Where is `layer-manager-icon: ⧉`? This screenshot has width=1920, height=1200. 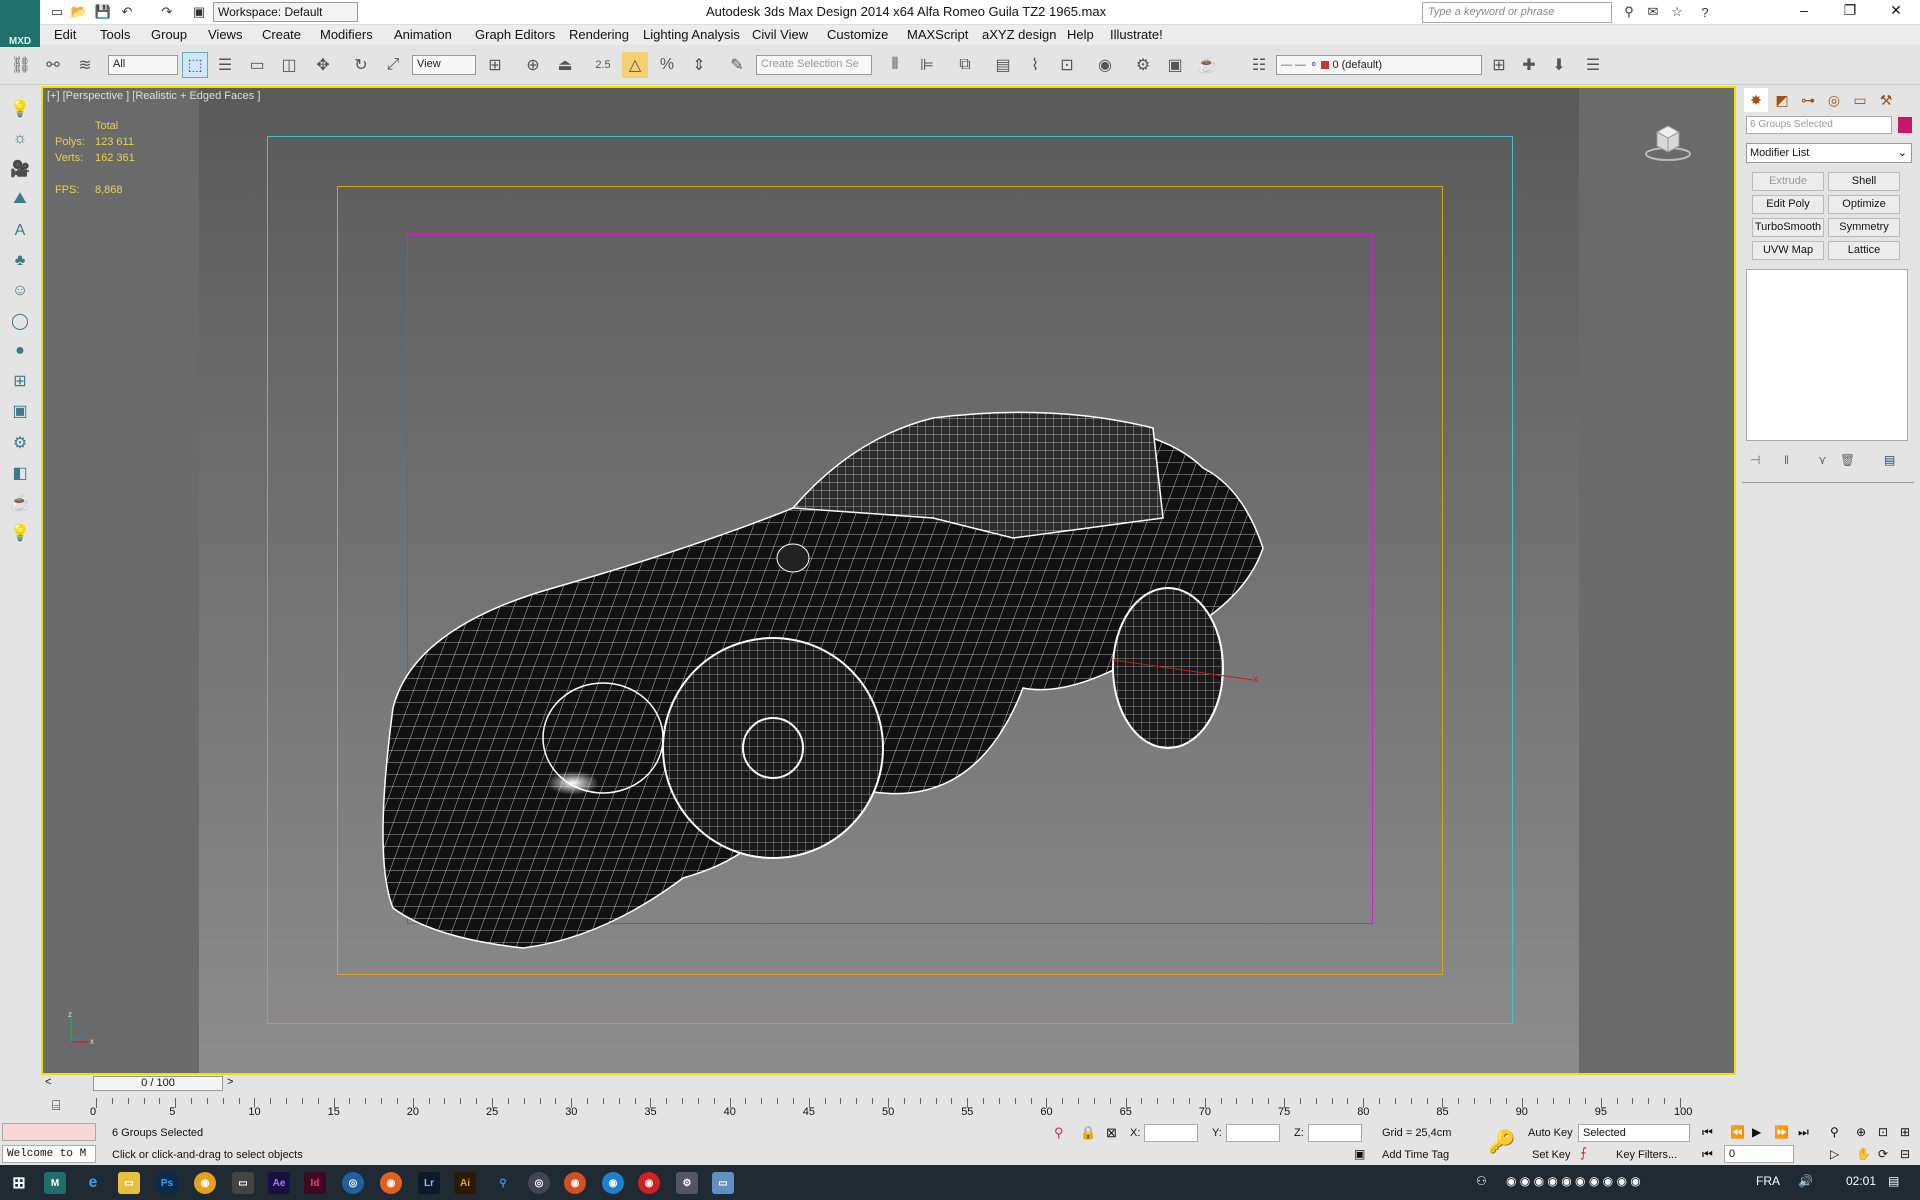
layer-manager-icon: ⧉ is located at coordinates (965, 65).